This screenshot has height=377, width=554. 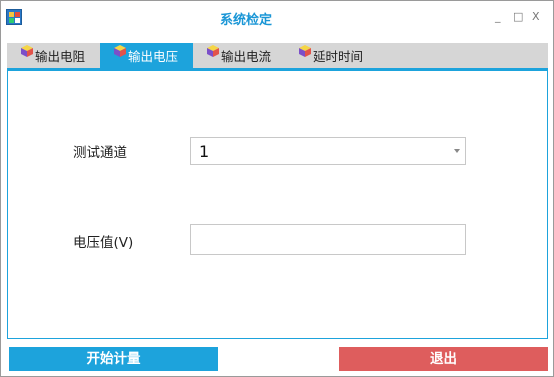 I want to click on tab-delay-time: 延时时间, so click(x=333, y=55).